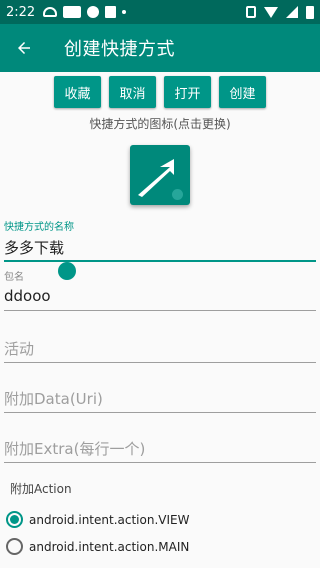 Image resolution: width=320 pixels, height=568 pixels. I want to click on radio-action-view: android.intent.action.VIEW, so click(97, 519).